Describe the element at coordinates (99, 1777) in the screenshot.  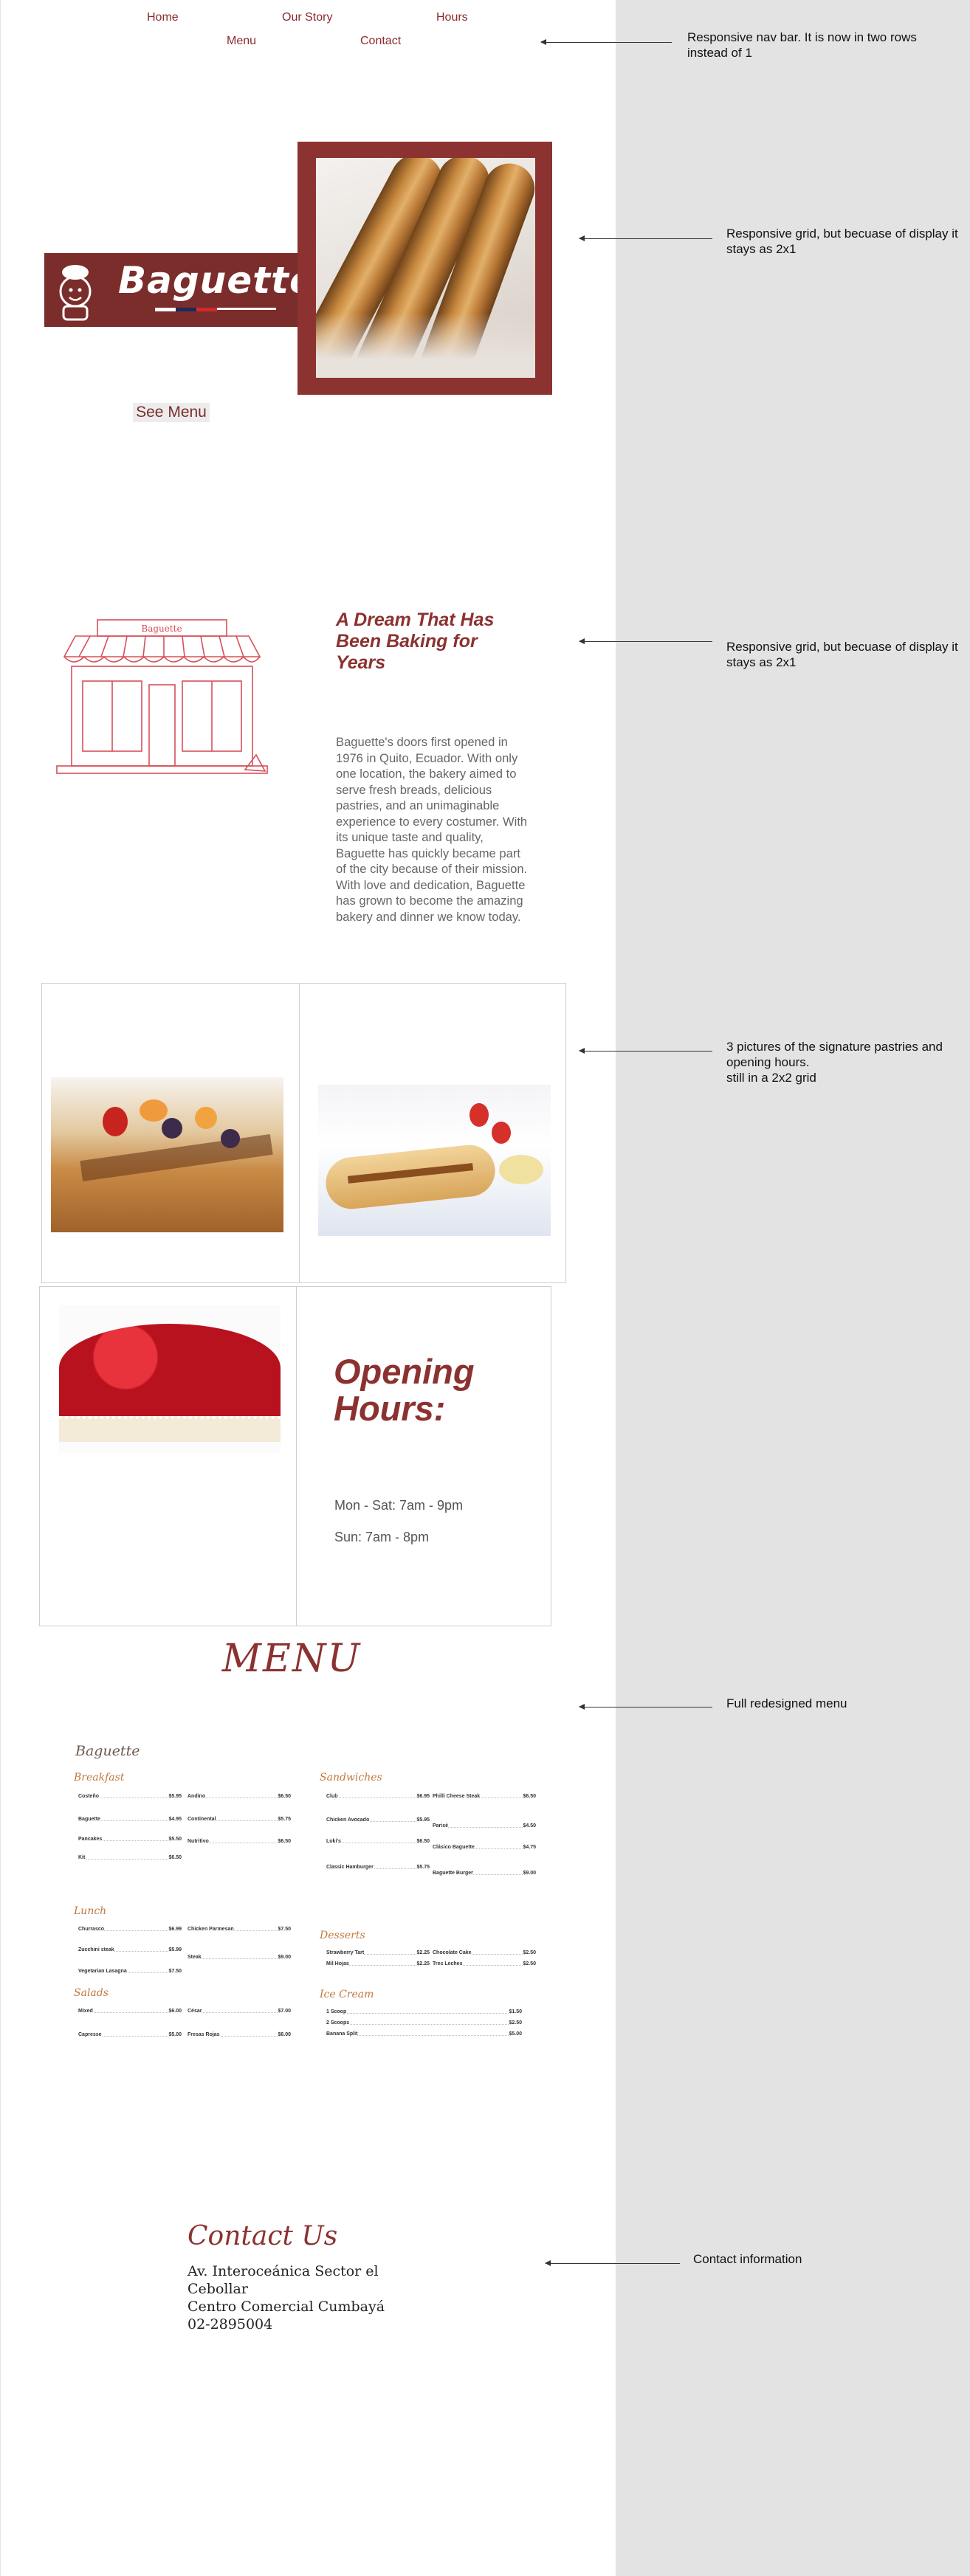
I see `menu-category-breakfast: Breakfast` at that location.